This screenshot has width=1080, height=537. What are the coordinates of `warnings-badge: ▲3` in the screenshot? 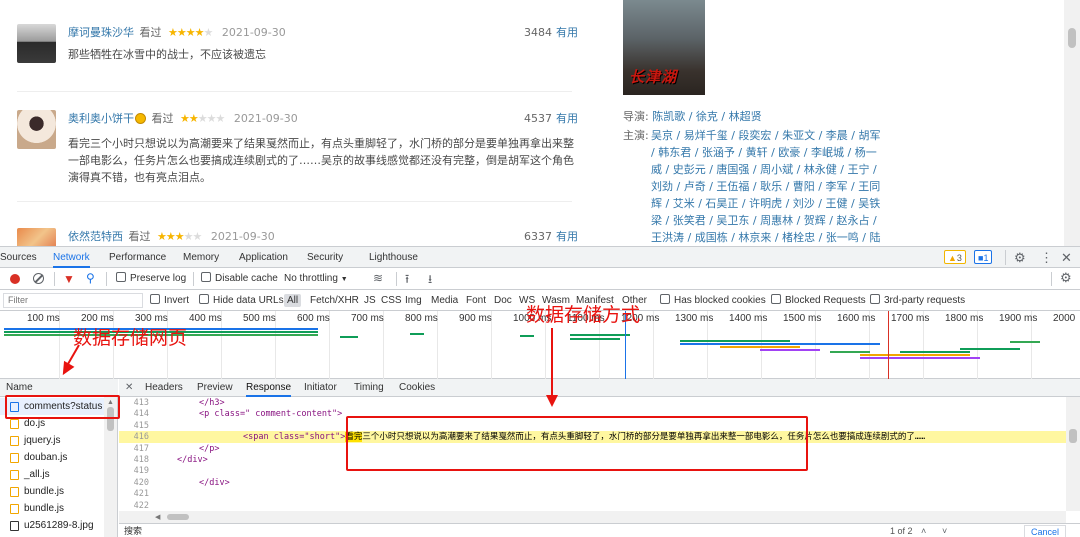 It's located at (955, 257).